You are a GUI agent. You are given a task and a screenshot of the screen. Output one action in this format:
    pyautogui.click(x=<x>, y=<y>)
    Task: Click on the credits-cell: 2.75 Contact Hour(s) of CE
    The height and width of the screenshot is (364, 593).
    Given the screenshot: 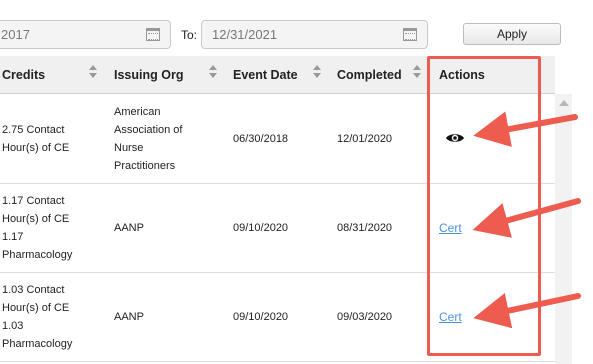 What is the action you would take?
    pyautogui.click(x=54, y=139)
    